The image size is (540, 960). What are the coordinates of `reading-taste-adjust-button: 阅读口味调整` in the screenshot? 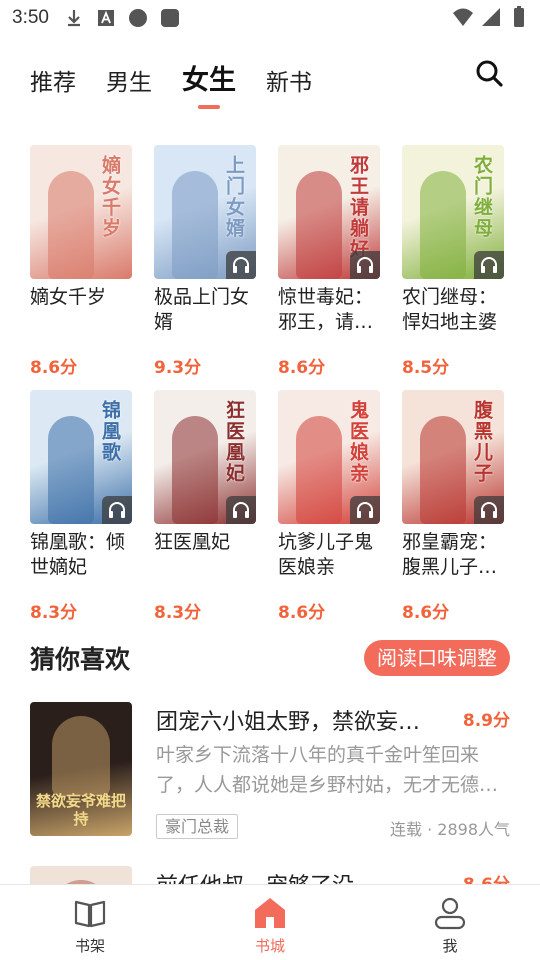 It's located at (437, 658).